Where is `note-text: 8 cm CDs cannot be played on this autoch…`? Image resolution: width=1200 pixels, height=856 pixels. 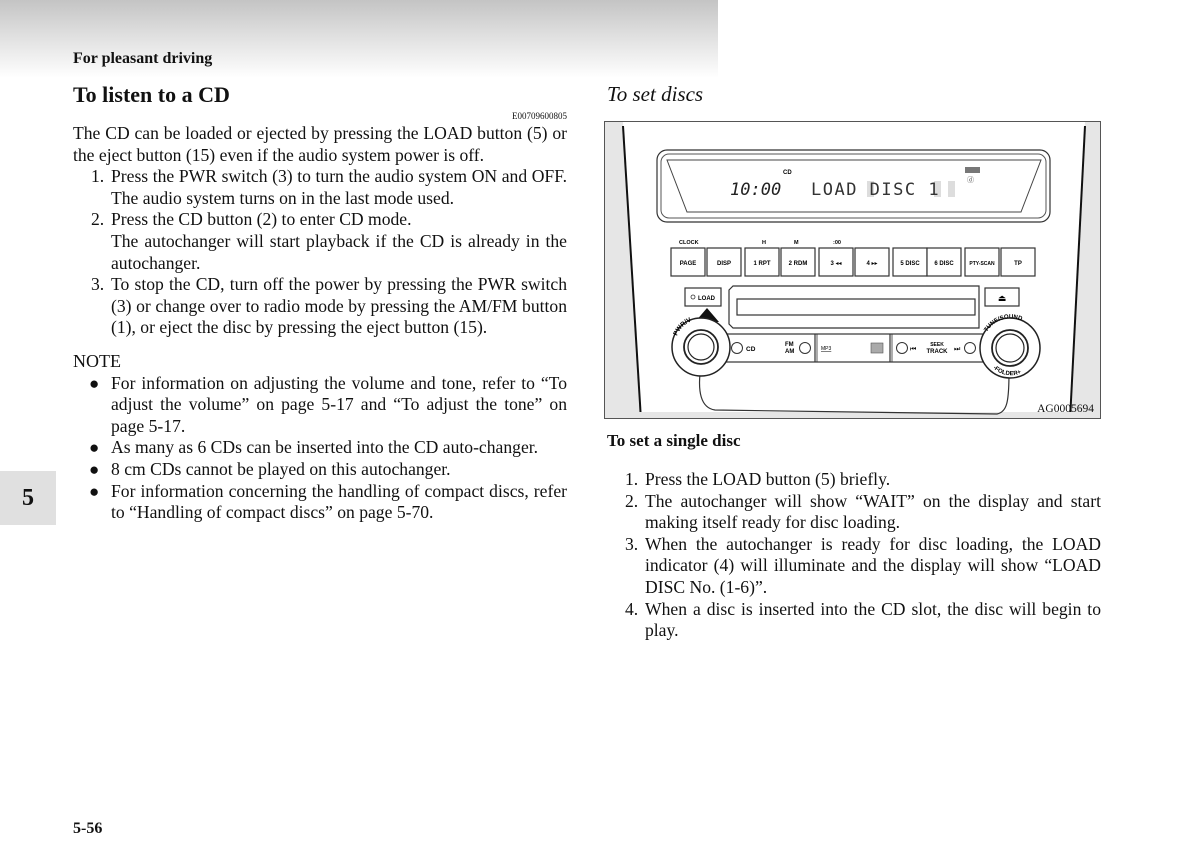 note-text: 8 cm CDs cannot be played on this autoch… is located at coordinates (281, 468).